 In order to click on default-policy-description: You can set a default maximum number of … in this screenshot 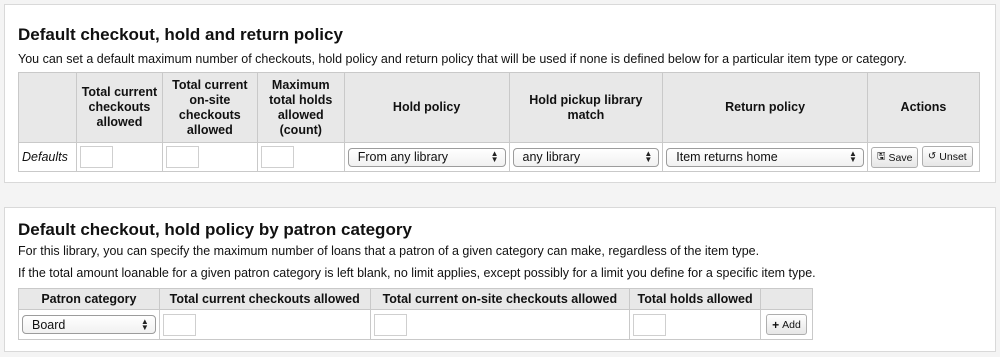, I will do `click(462, 59)`.